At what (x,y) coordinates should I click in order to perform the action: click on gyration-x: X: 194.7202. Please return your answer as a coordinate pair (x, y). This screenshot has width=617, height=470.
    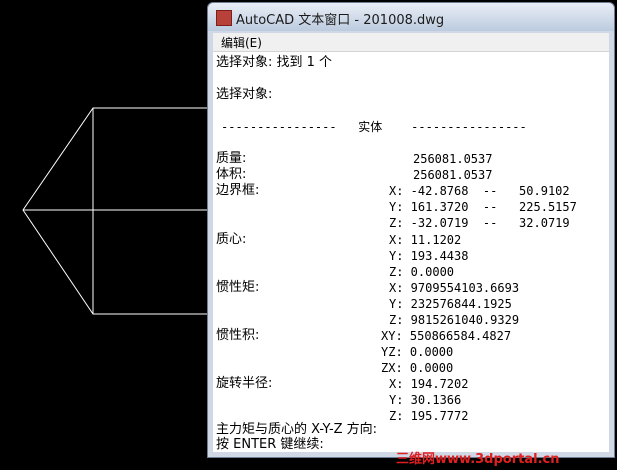
    Looking at the image, I should click on (429, 384).